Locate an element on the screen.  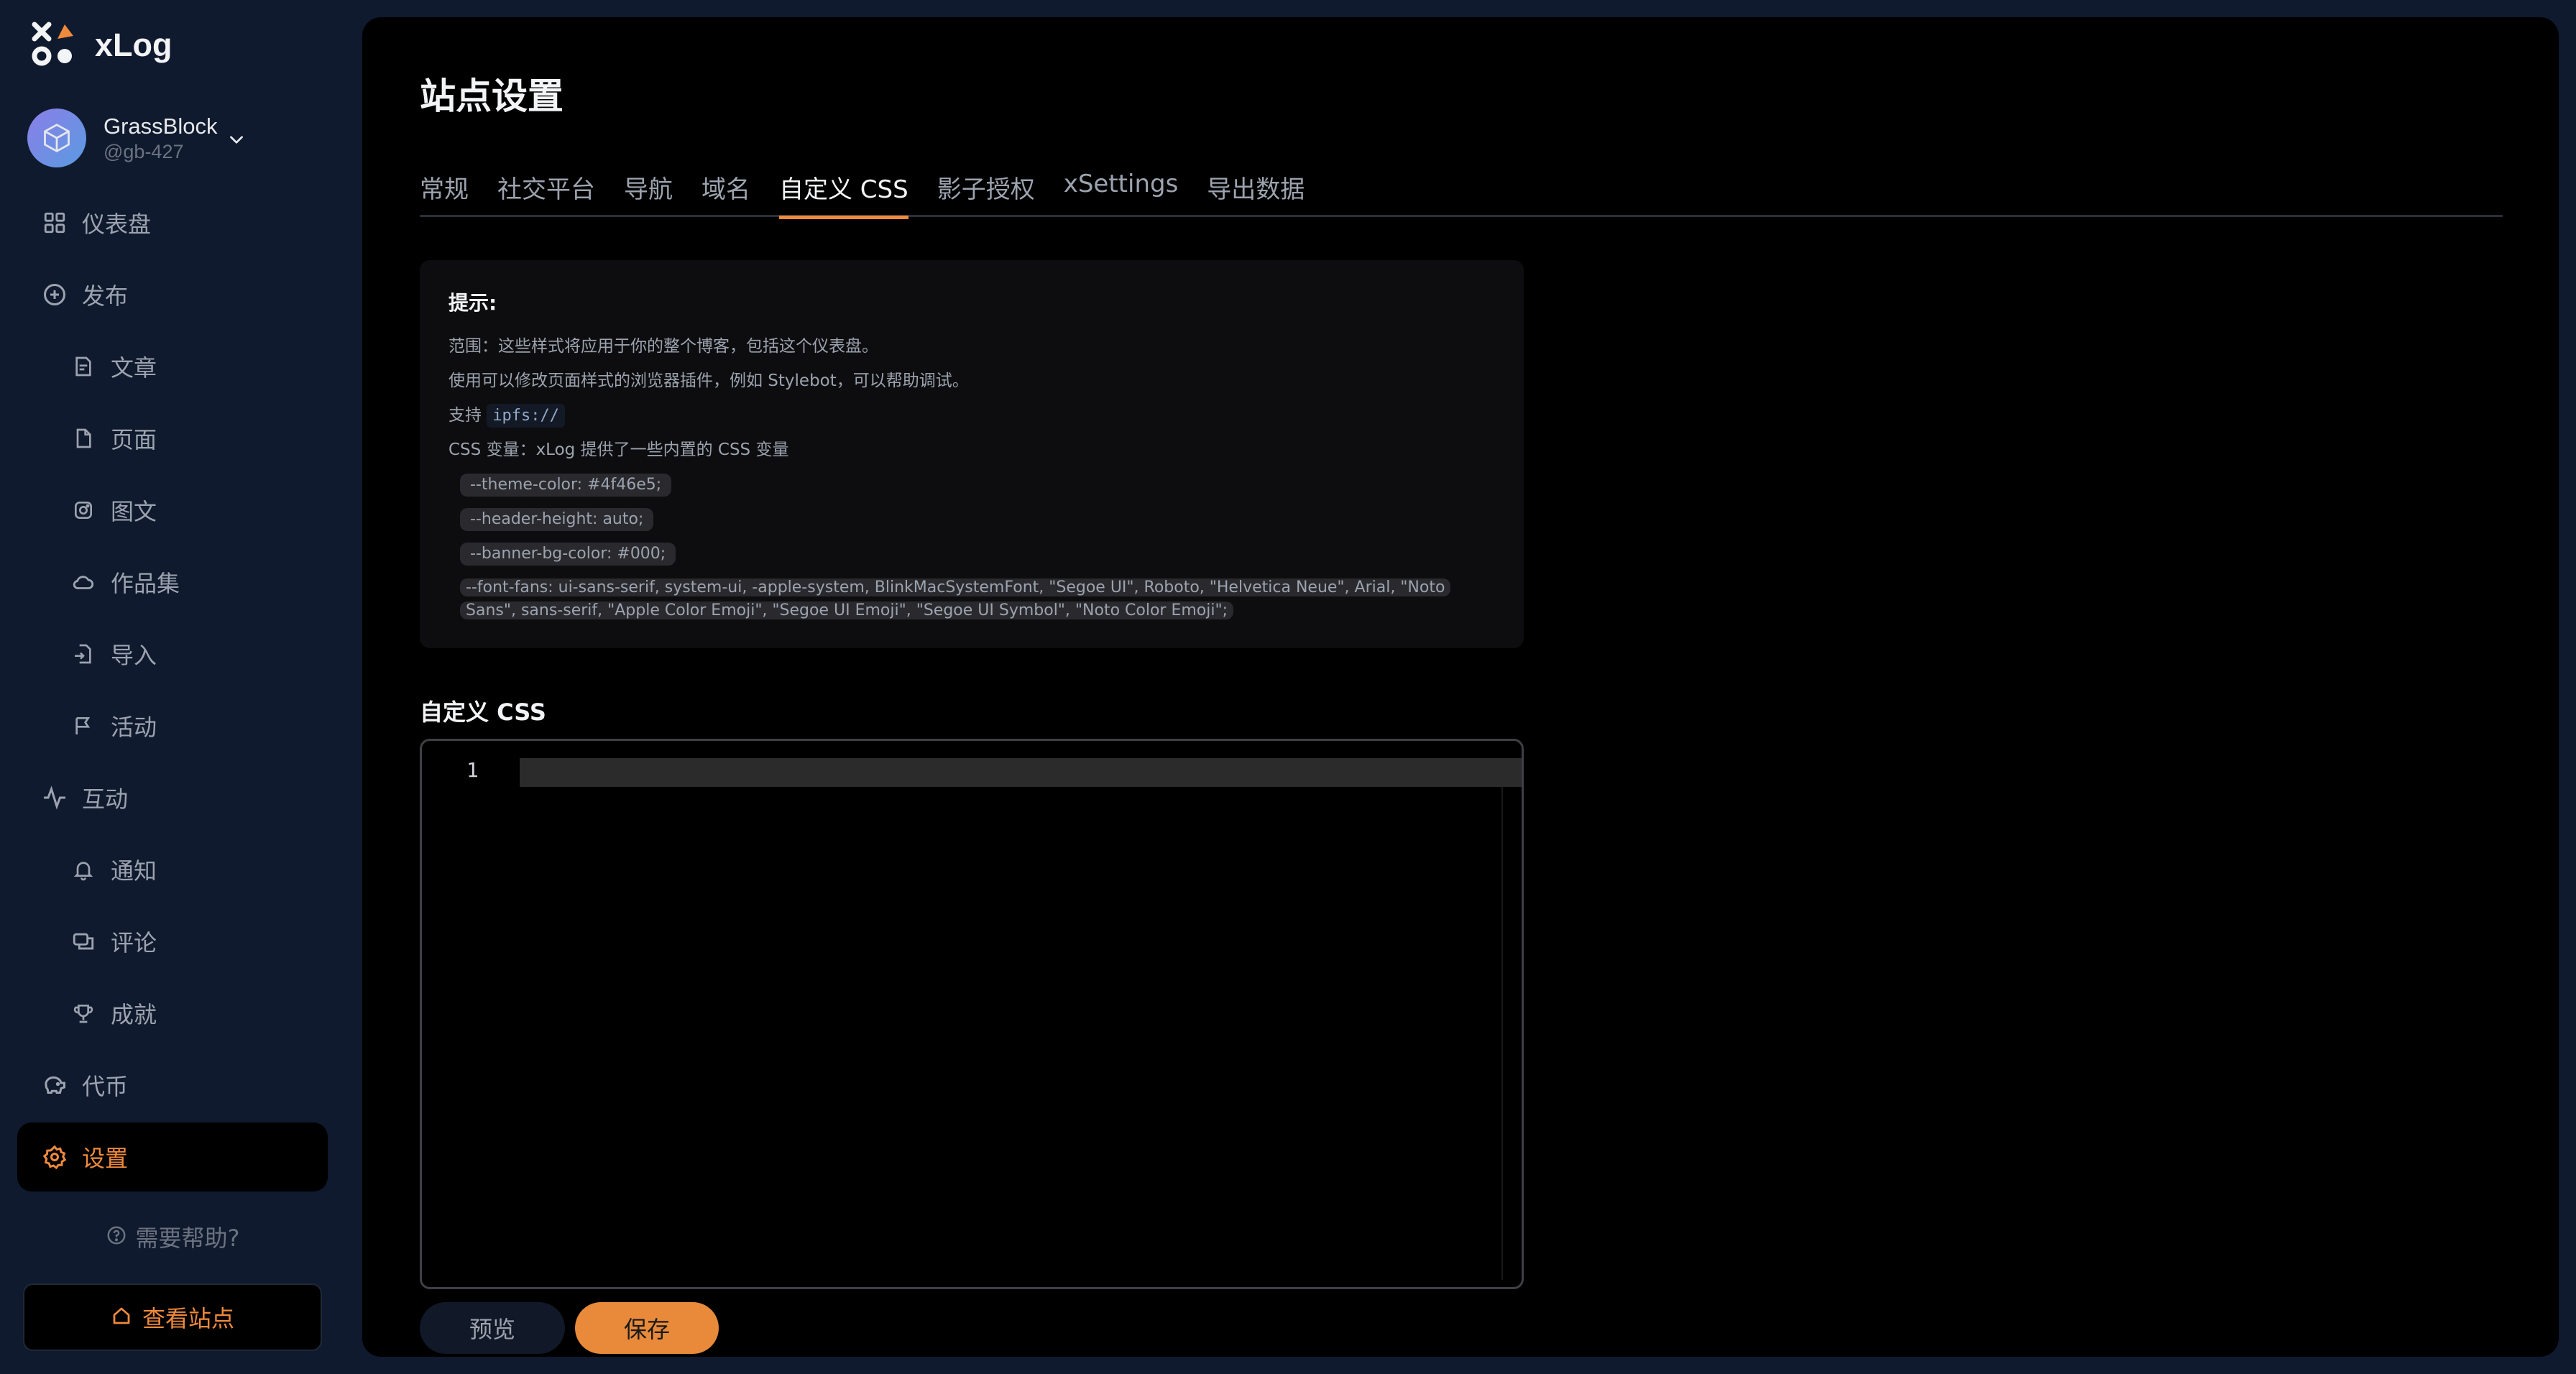
sidebar-item-portfolio: 作品集 is located at coordinates (172, 582).